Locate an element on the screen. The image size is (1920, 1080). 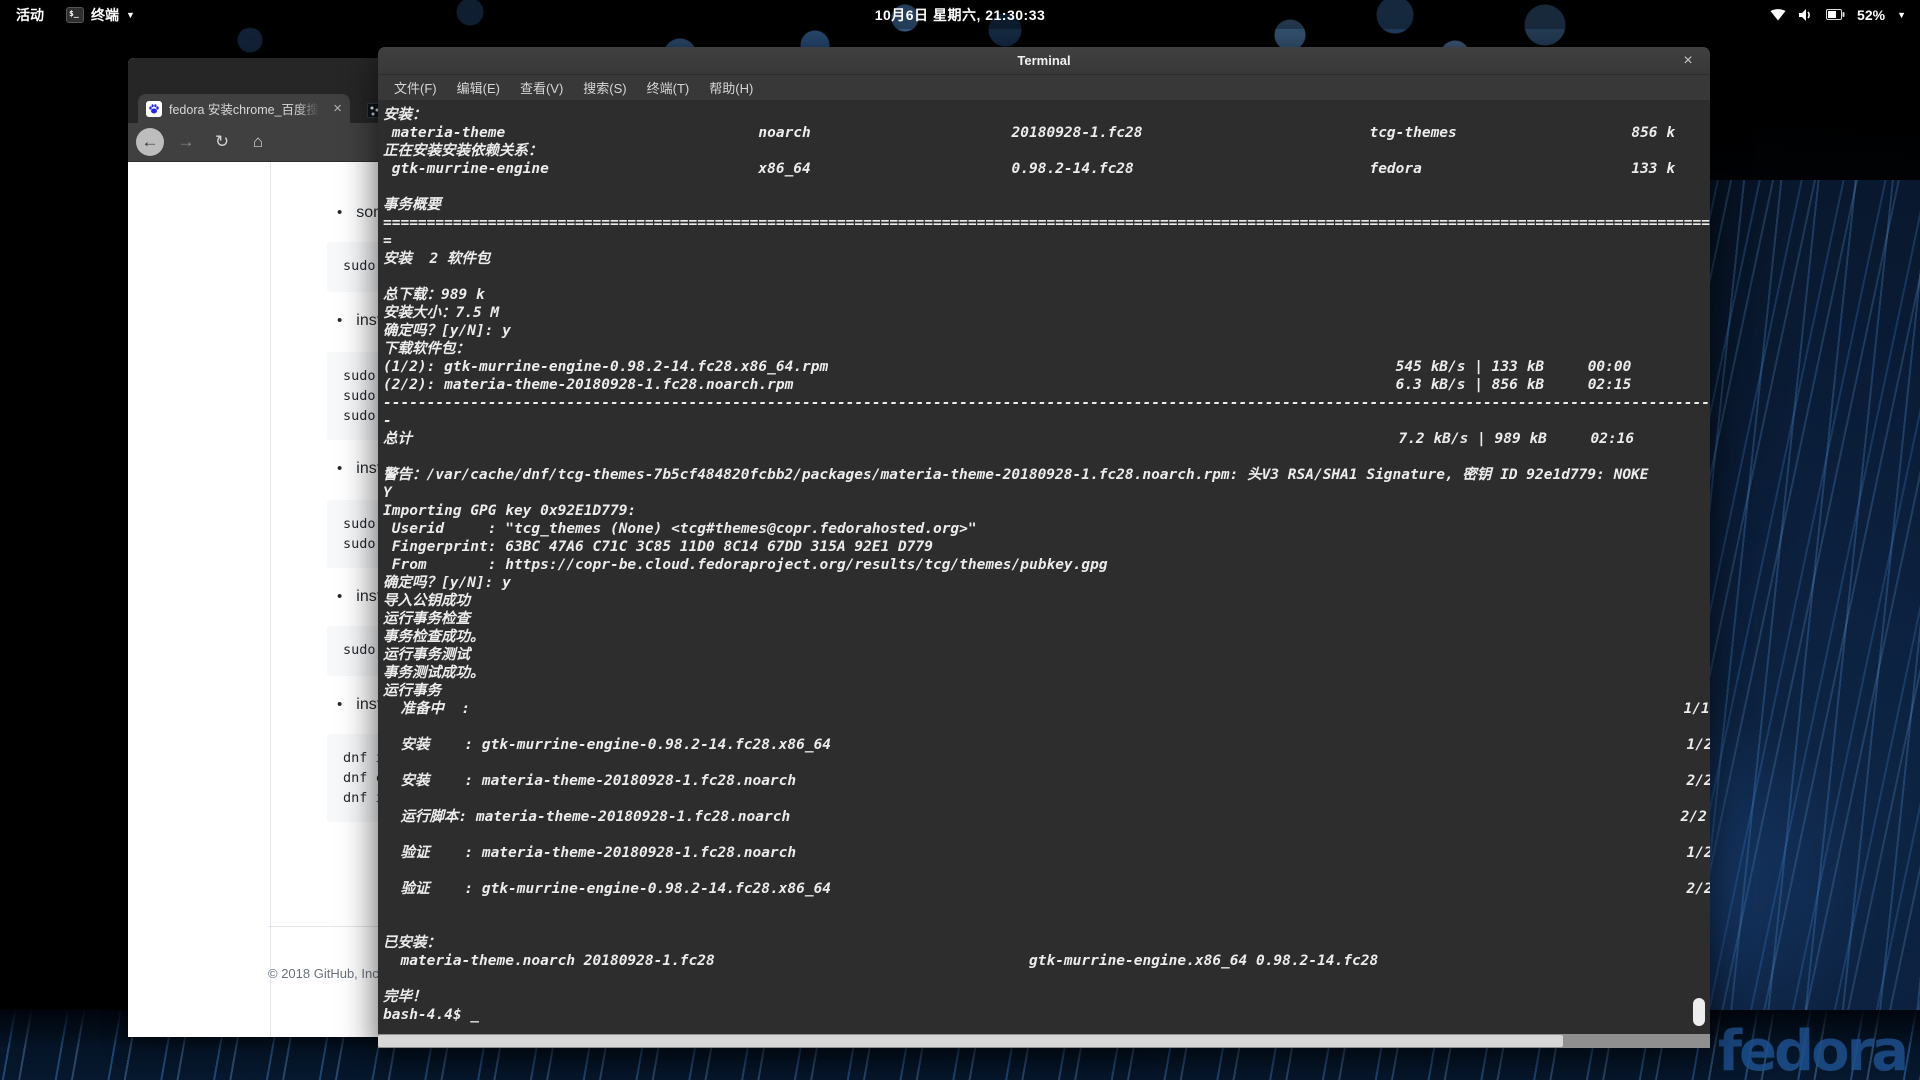
top-bar: 活动 $_ 终端 ▼ 10月6日 星期六, 21:30:33 52% ▼ is located at coordinates (960, 14).